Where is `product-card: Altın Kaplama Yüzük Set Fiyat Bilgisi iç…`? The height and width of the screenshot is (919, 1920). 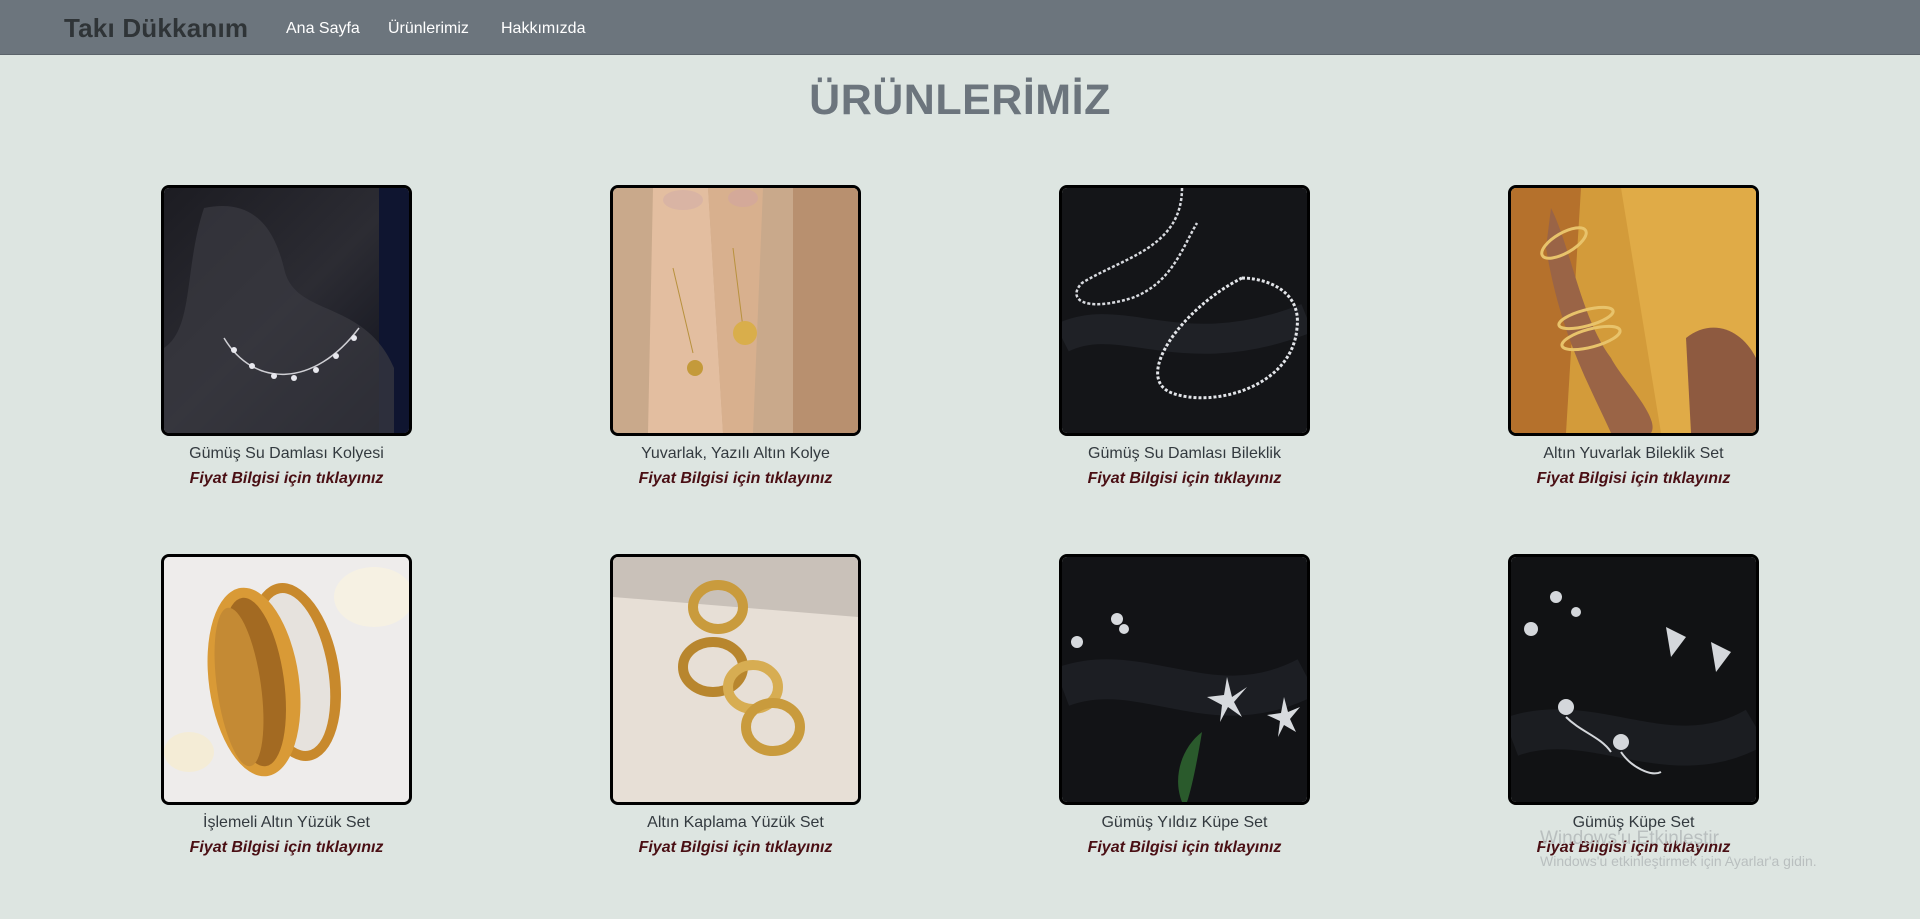
product-card: Altın Kaplama Yüzük Set Fiyat Bilgisi iç… is located at coordinates (735, 706).